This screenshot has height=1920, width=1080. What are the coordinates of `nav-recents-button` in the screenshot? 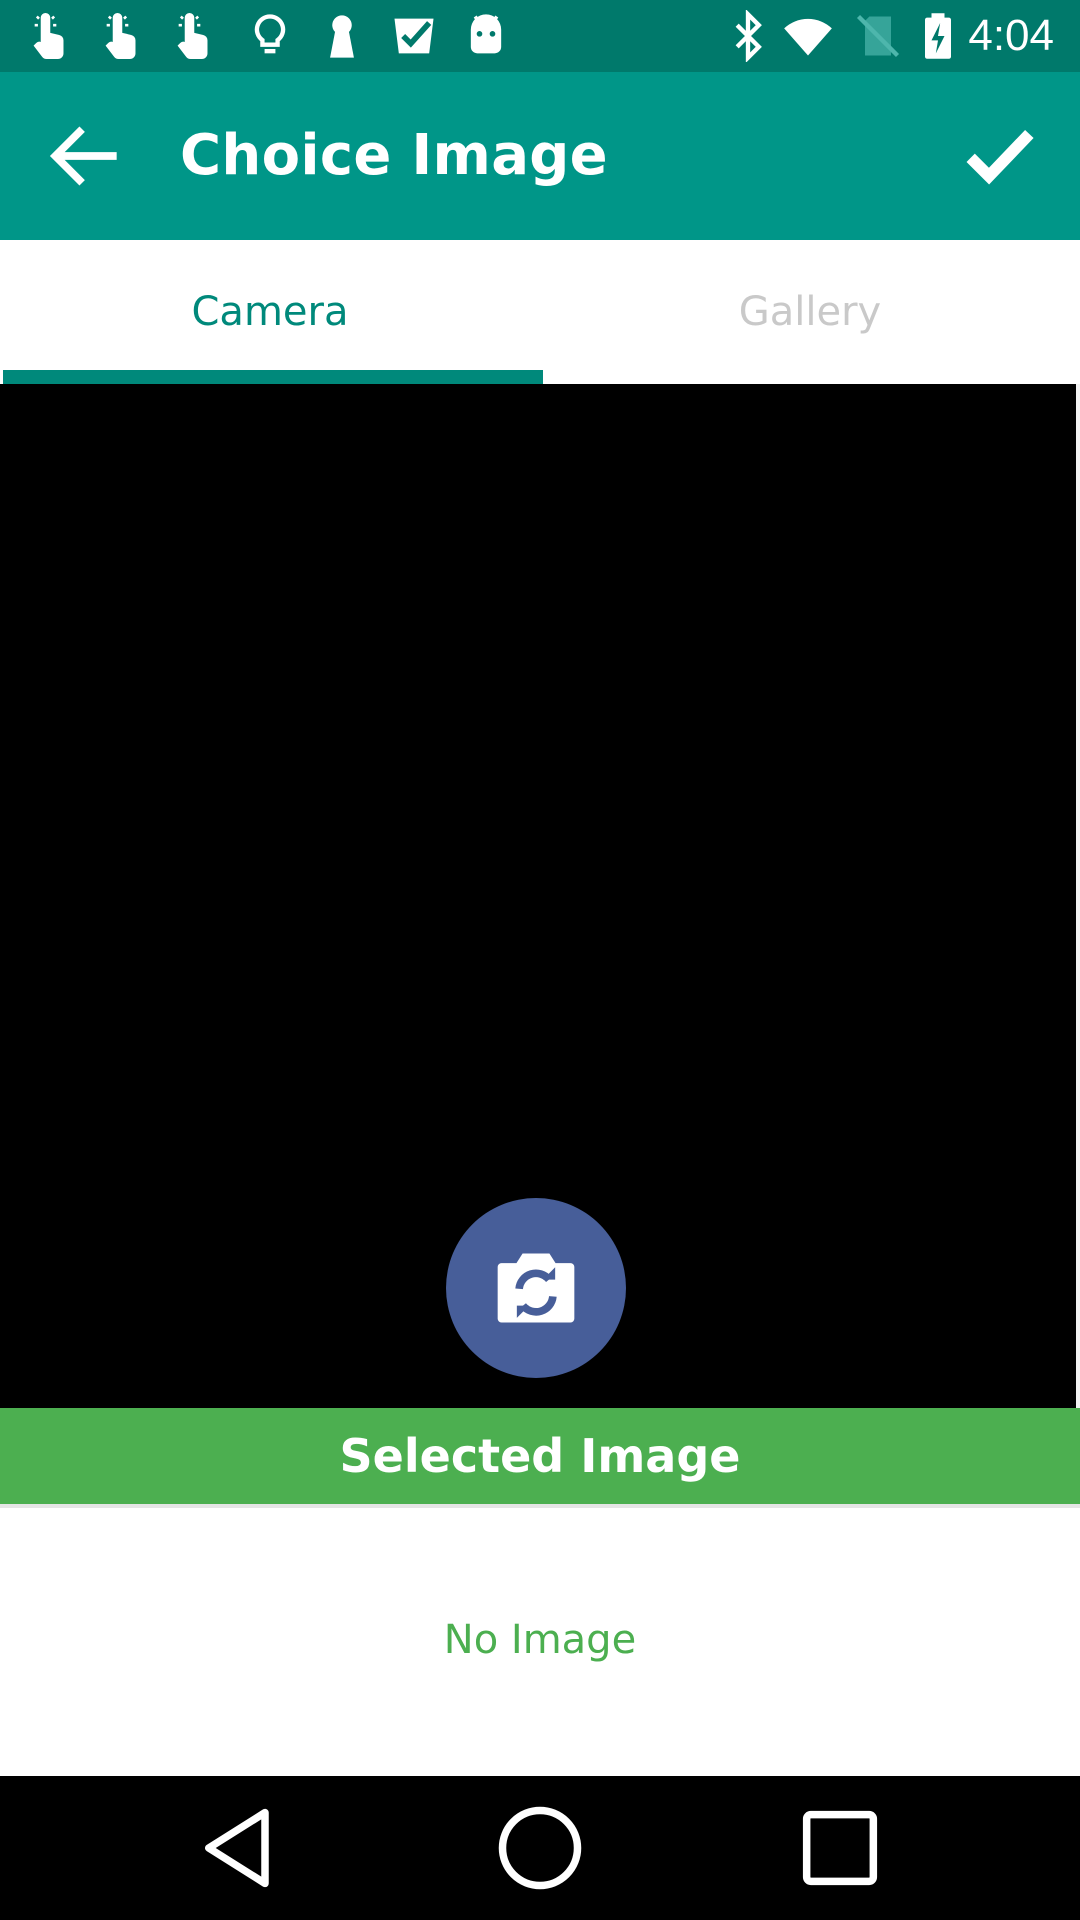 It's located at (840, 1848).